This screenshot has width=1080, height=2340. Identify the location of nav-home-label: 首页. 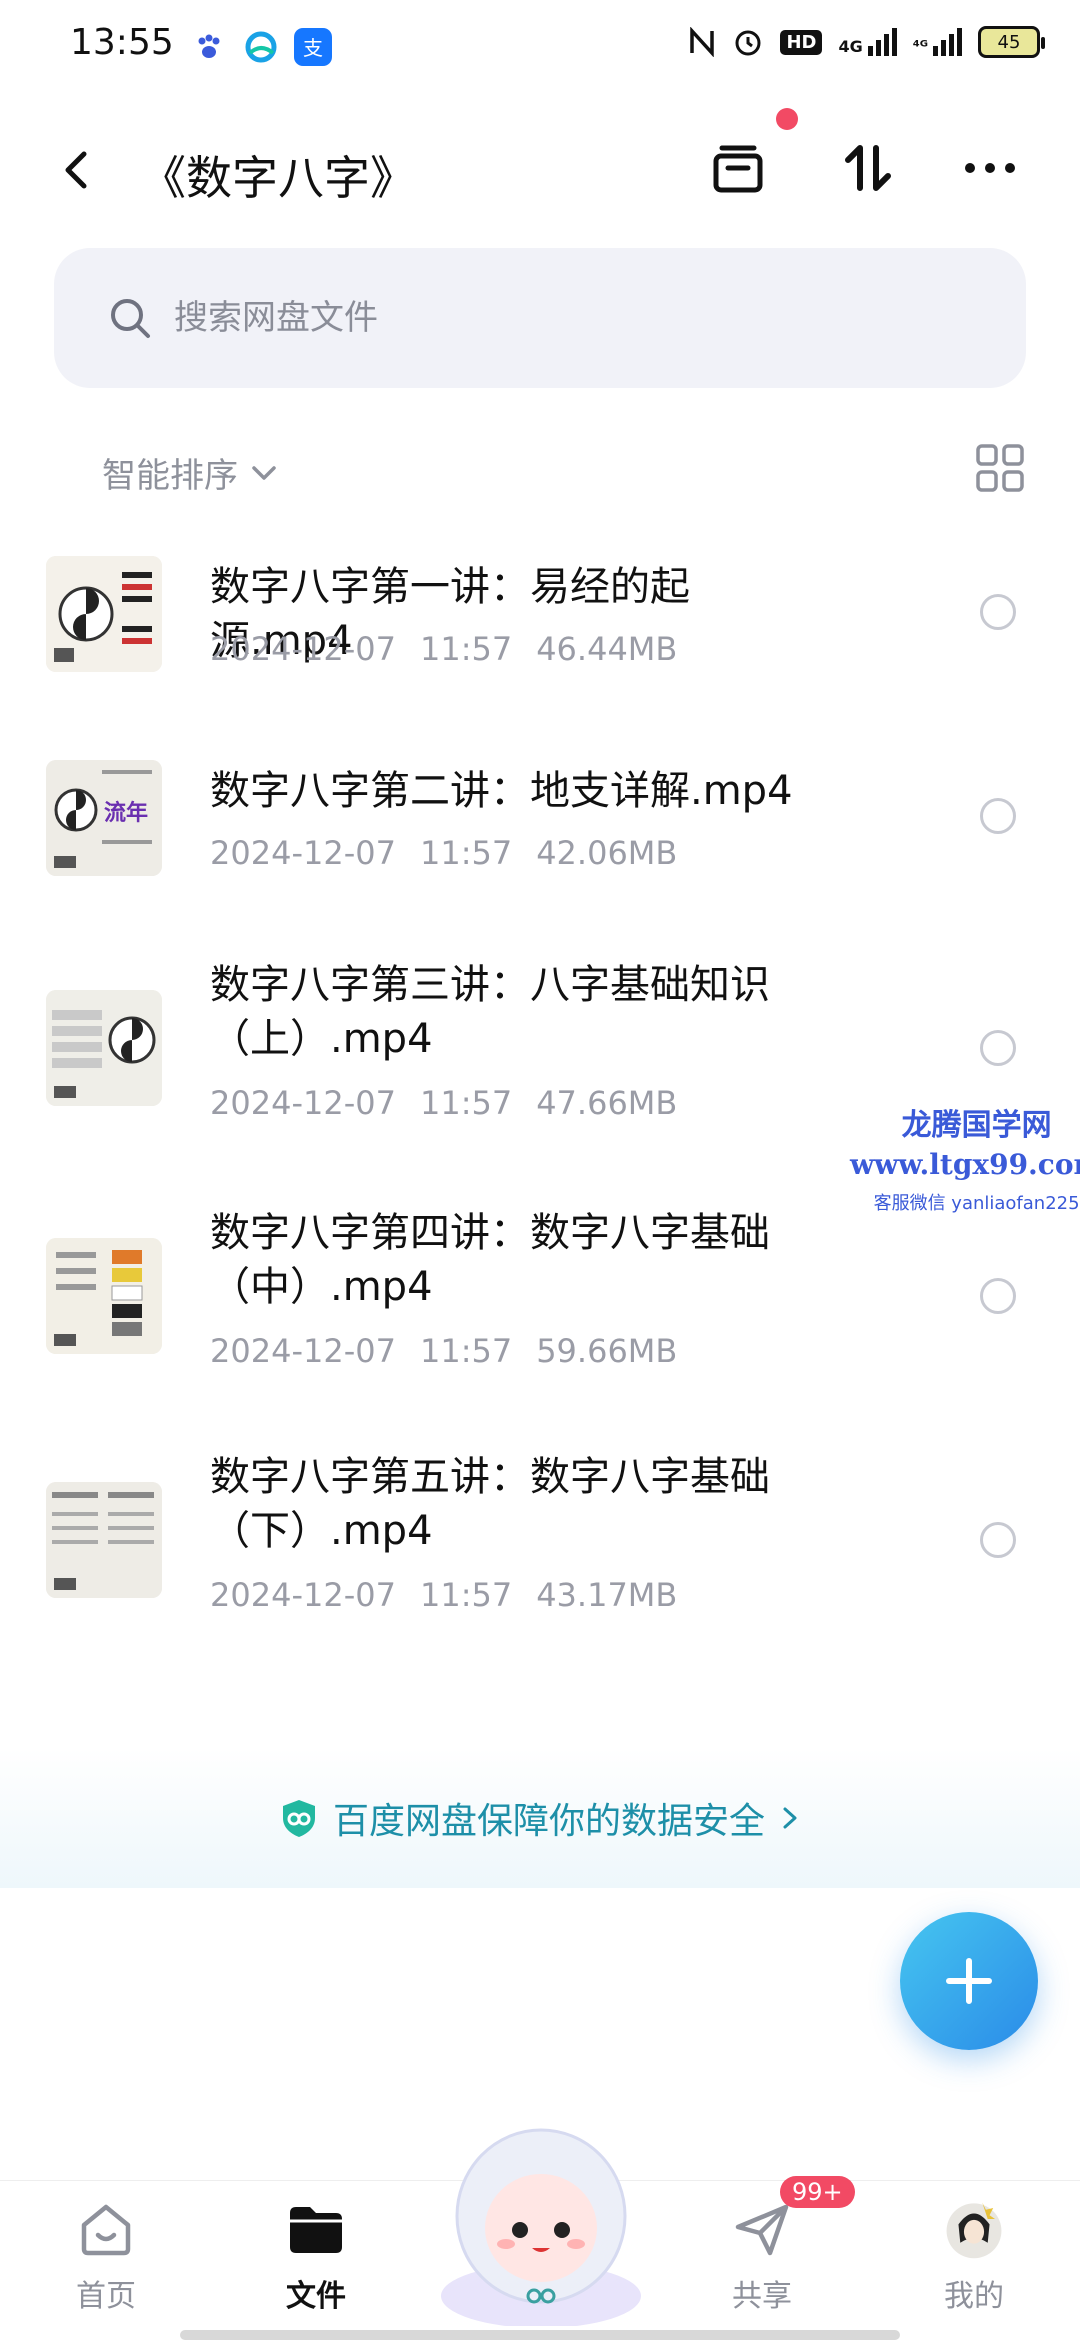
(106, 2296).